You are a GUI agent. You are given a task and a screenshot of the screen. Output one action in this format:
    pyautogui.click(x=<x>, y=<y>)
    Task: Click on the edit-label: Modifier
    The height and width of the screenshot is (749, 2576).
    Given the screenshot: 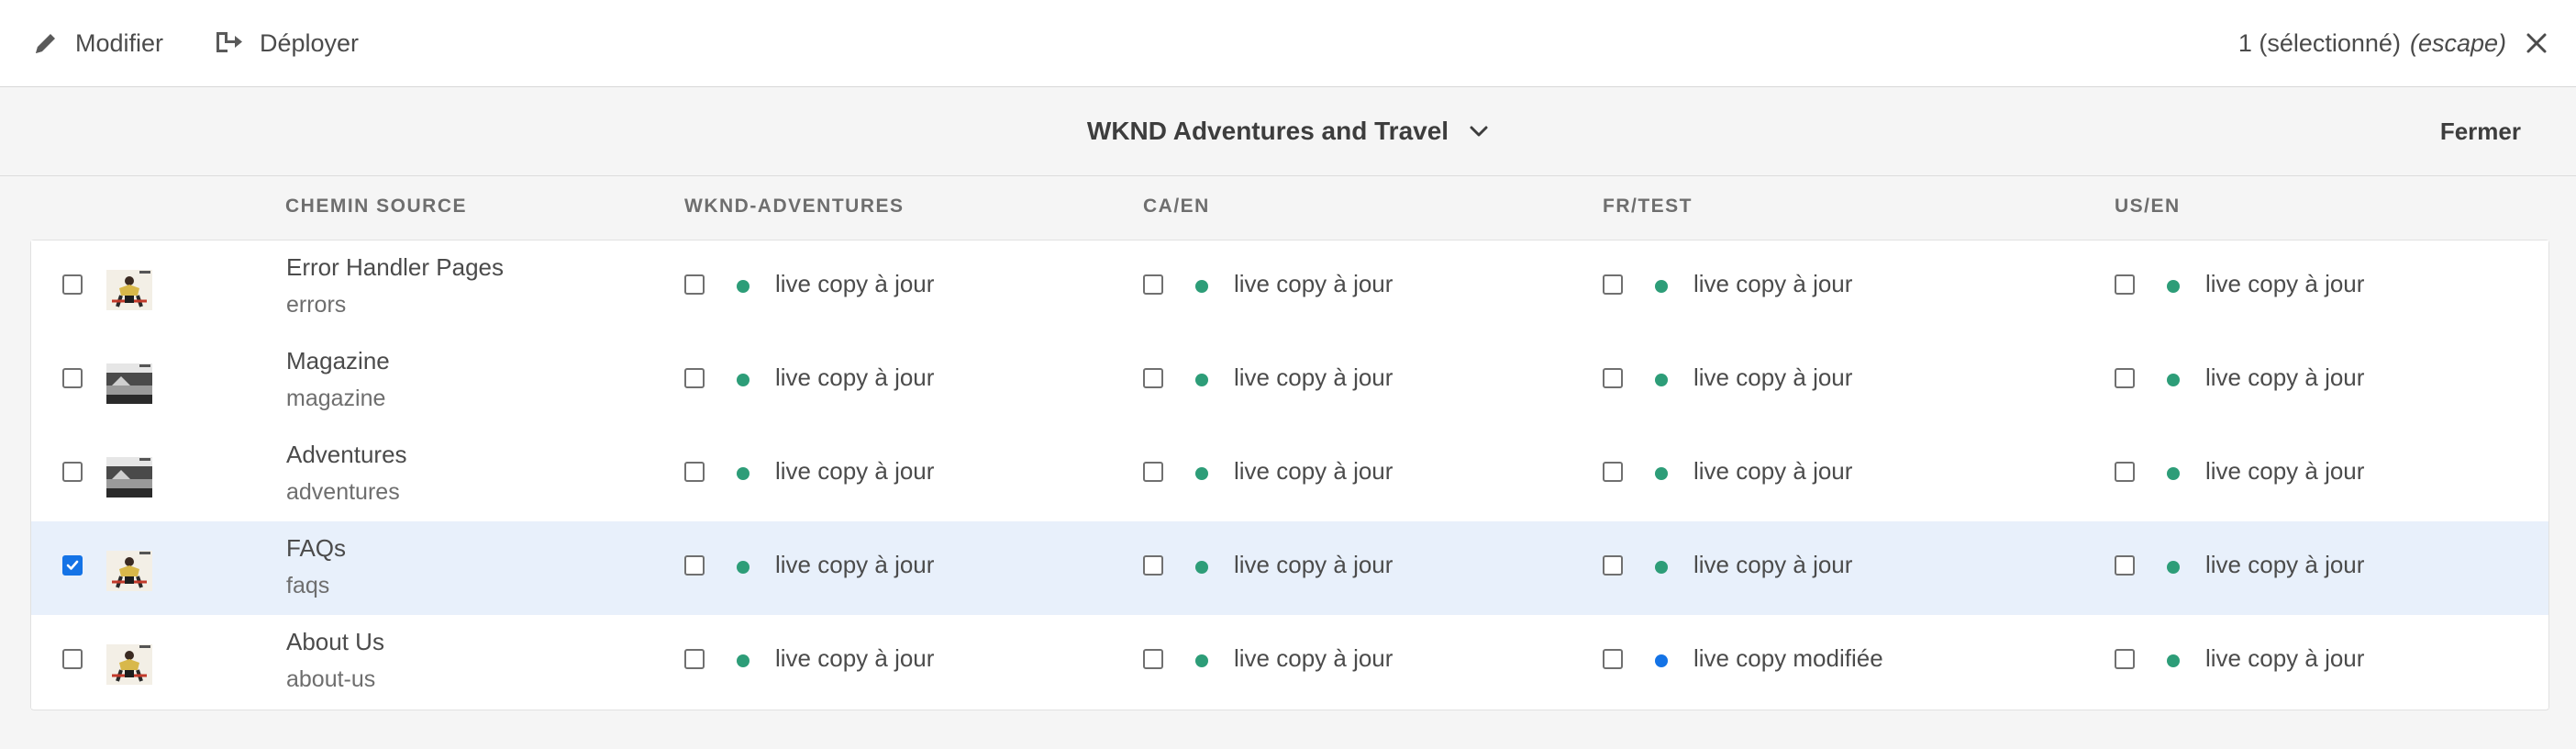 What is the action you would take?
    pyautogui.click(x=119, y=42)
    